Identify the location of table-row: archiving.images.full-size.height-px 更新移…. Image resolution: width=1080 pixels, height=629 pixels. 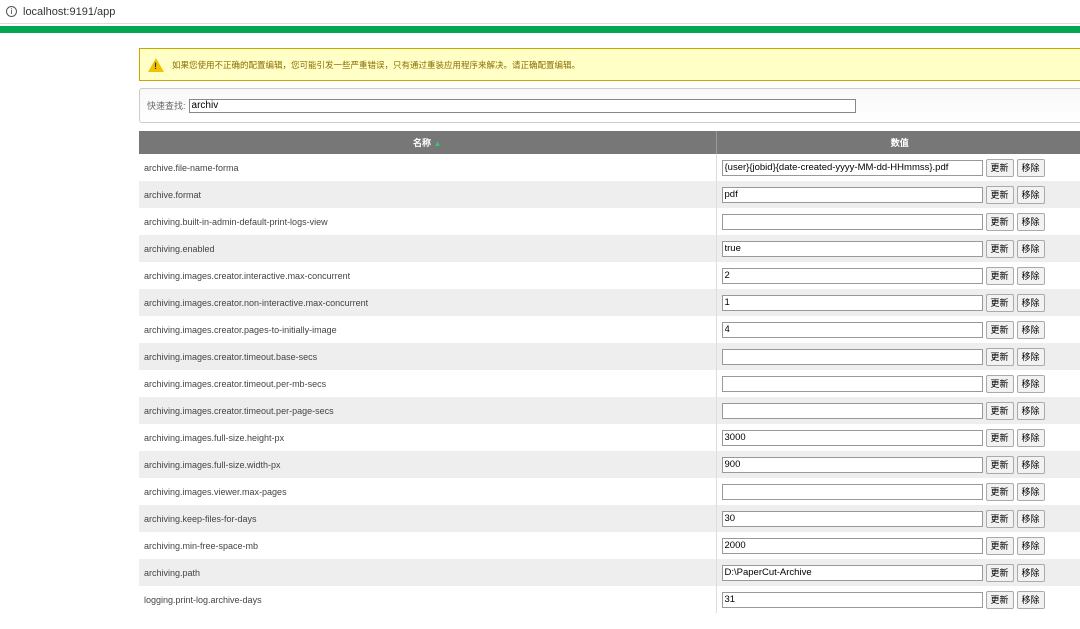
(609, 437).